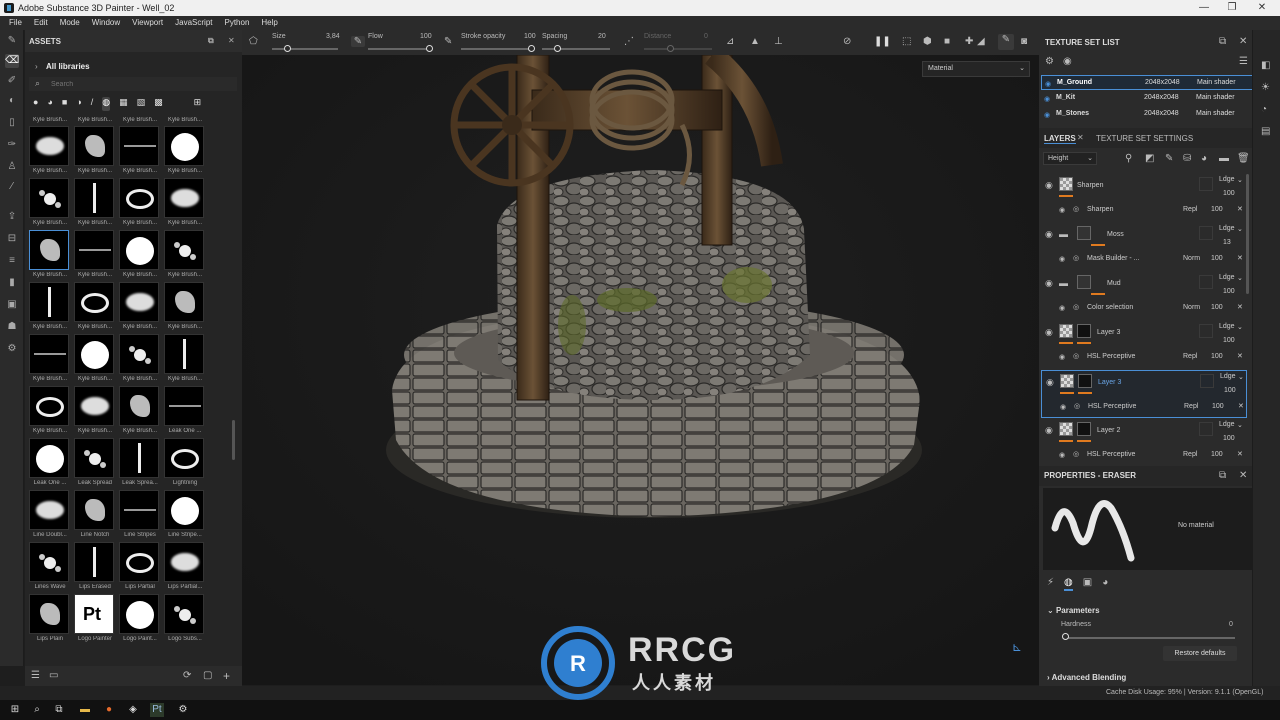 The width and height of the screenshot is (1280, 720). Describe the element at coordinates (1108, 430) in the screenshot. I see `layer-name: Layer 2` at that location.